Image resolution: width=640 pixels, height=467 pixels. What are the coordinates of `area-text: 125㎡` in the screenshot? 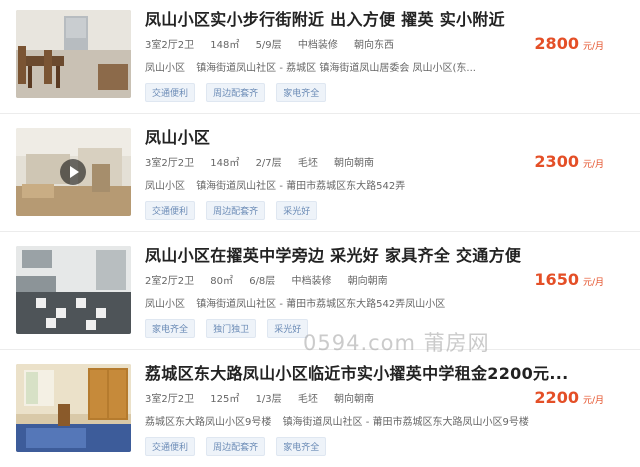 It's located at (225, 399).